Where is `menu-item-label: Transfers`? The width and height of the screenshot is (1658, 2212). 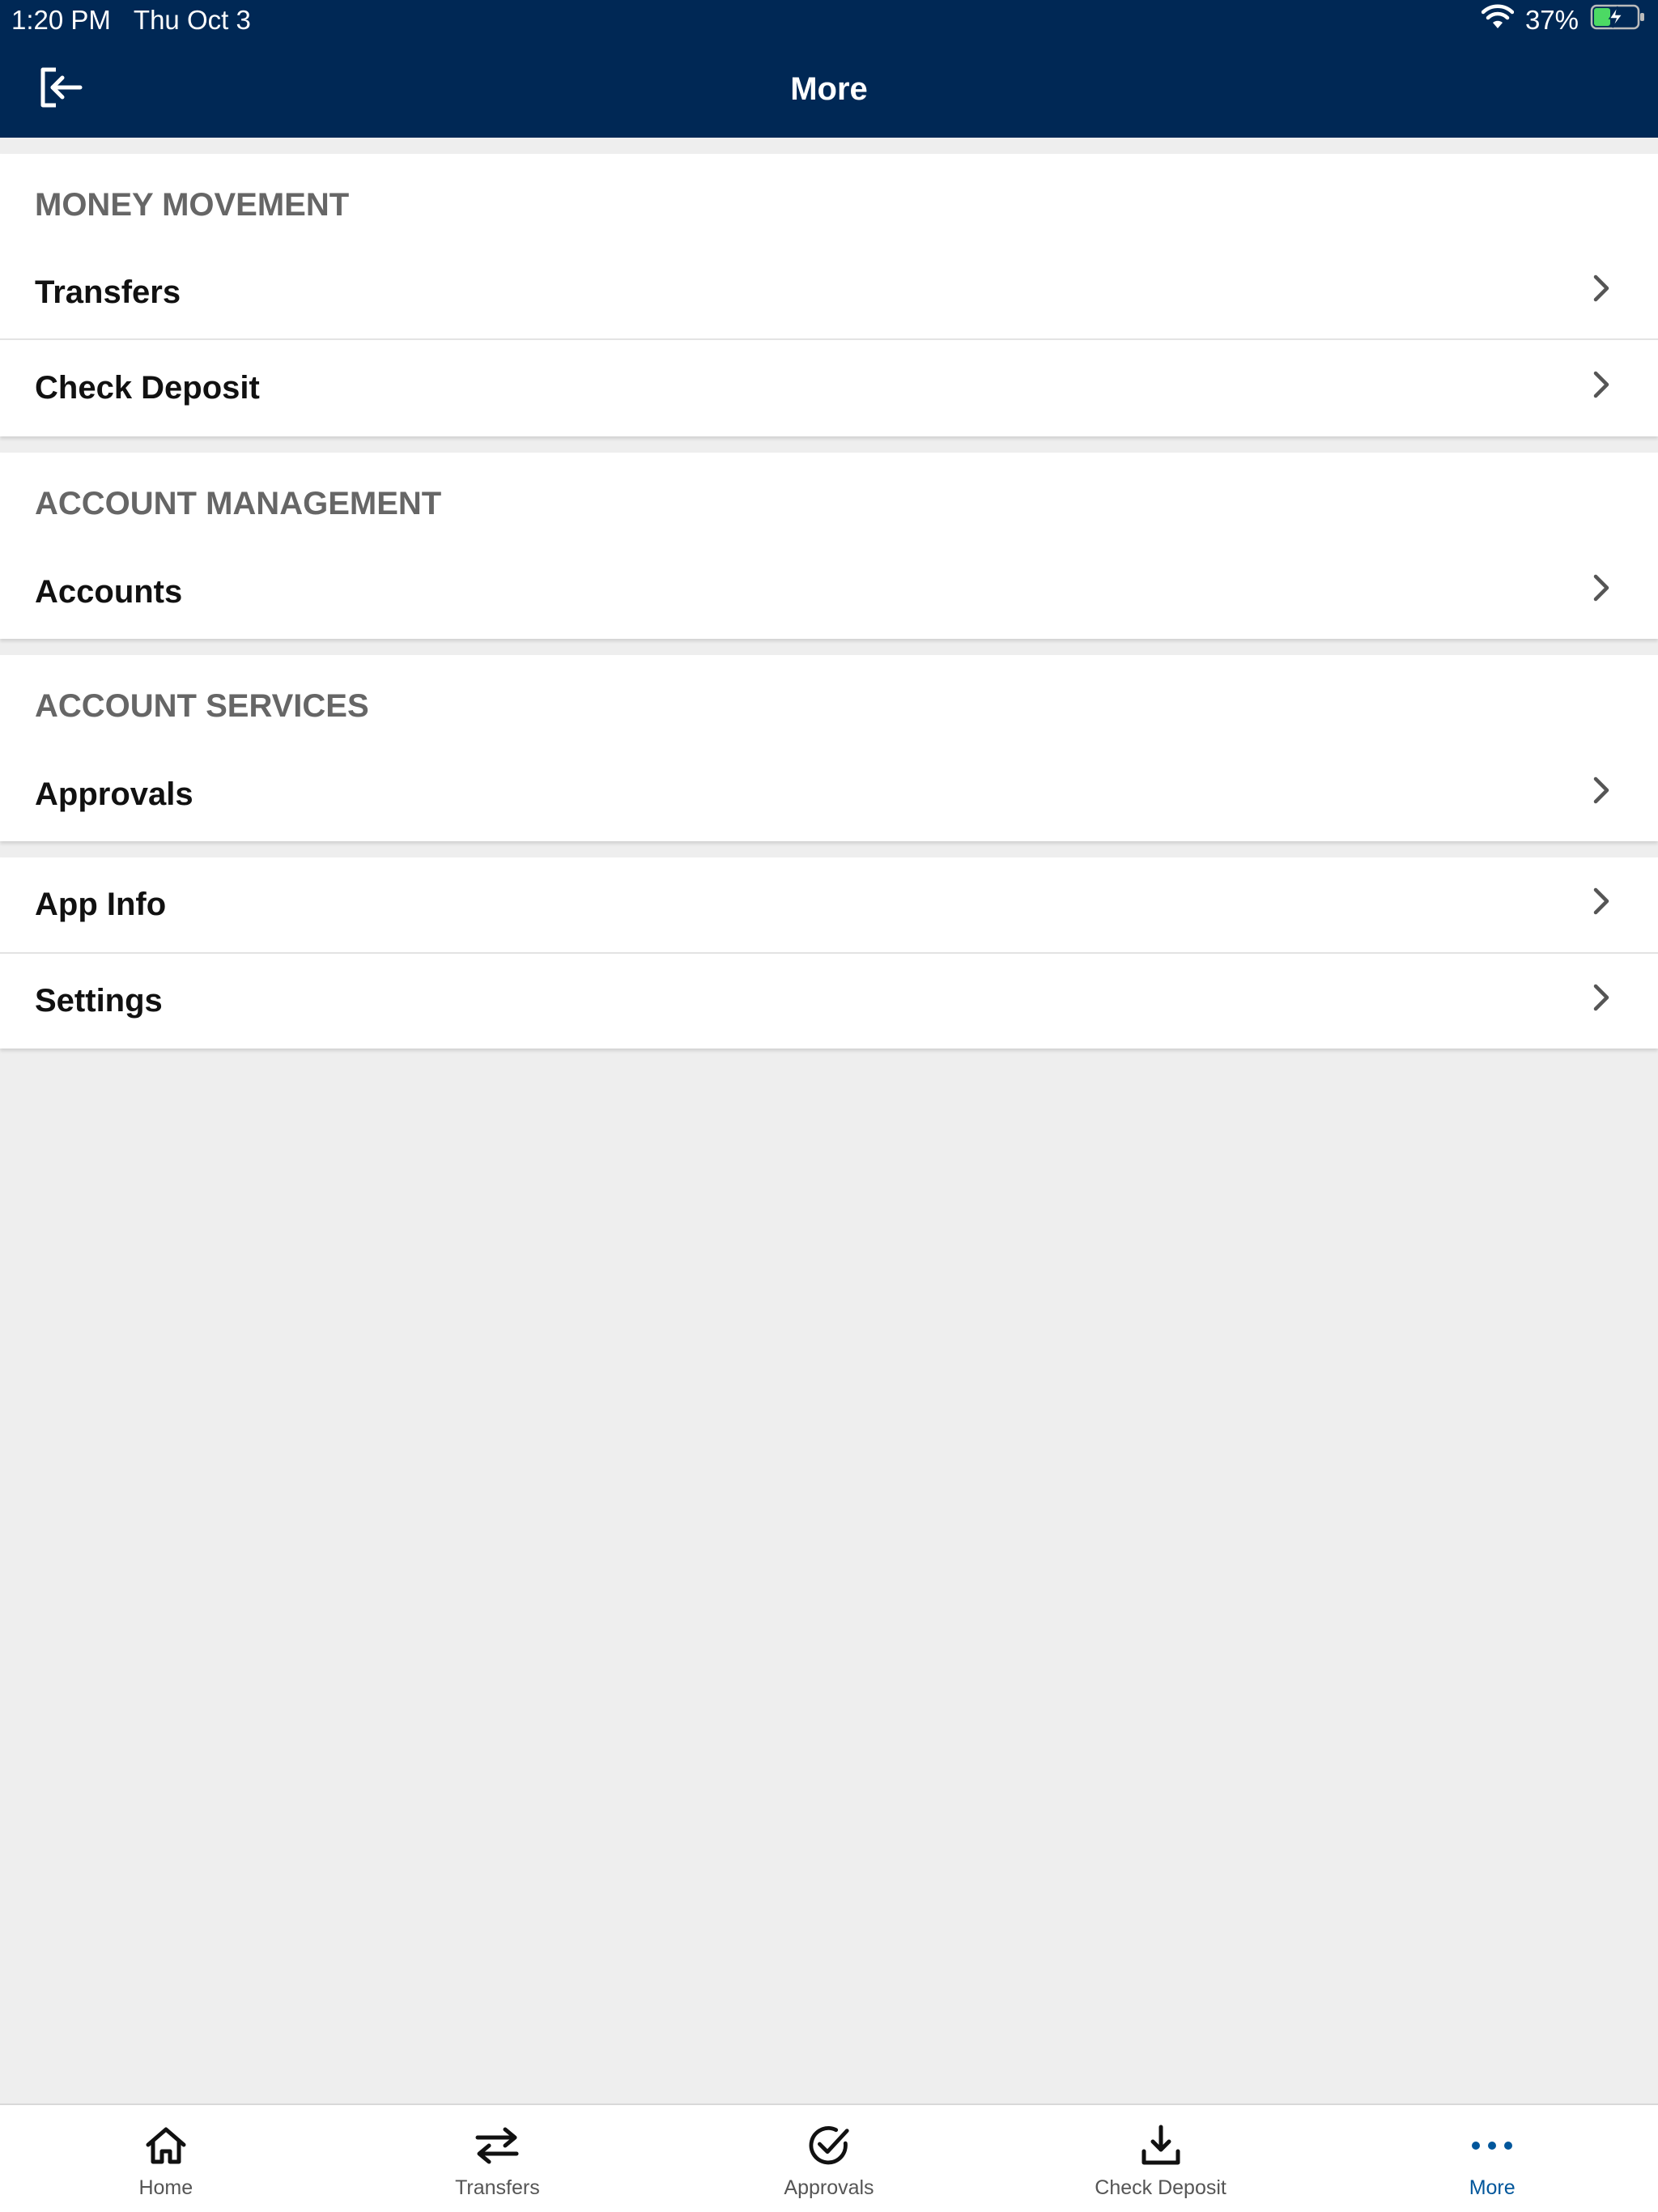 menu-item-label: Transfers is located at coordinates (108, 292).